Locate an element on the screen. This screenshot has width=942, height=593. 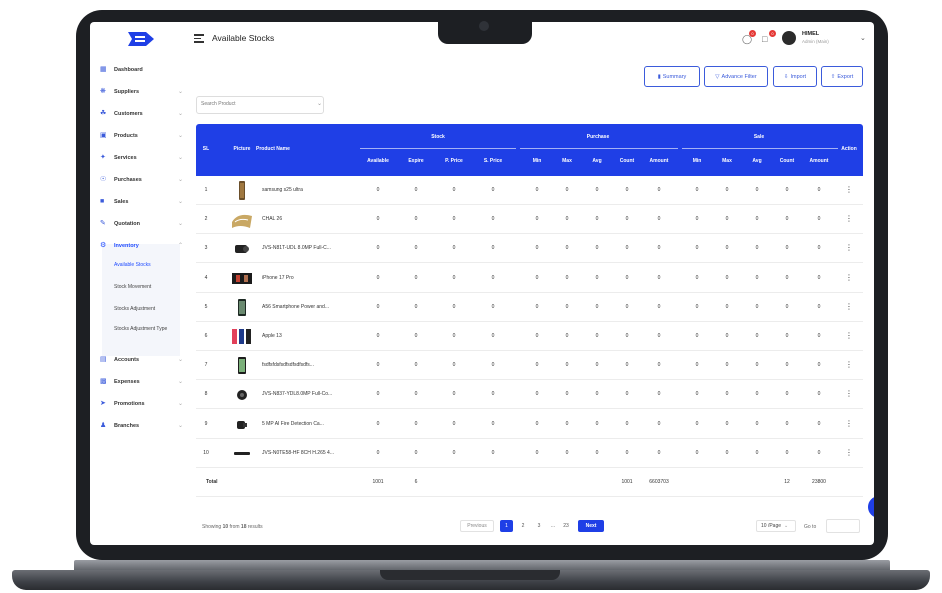
previous-page-button: Previous is located at coordinates (477, 526).